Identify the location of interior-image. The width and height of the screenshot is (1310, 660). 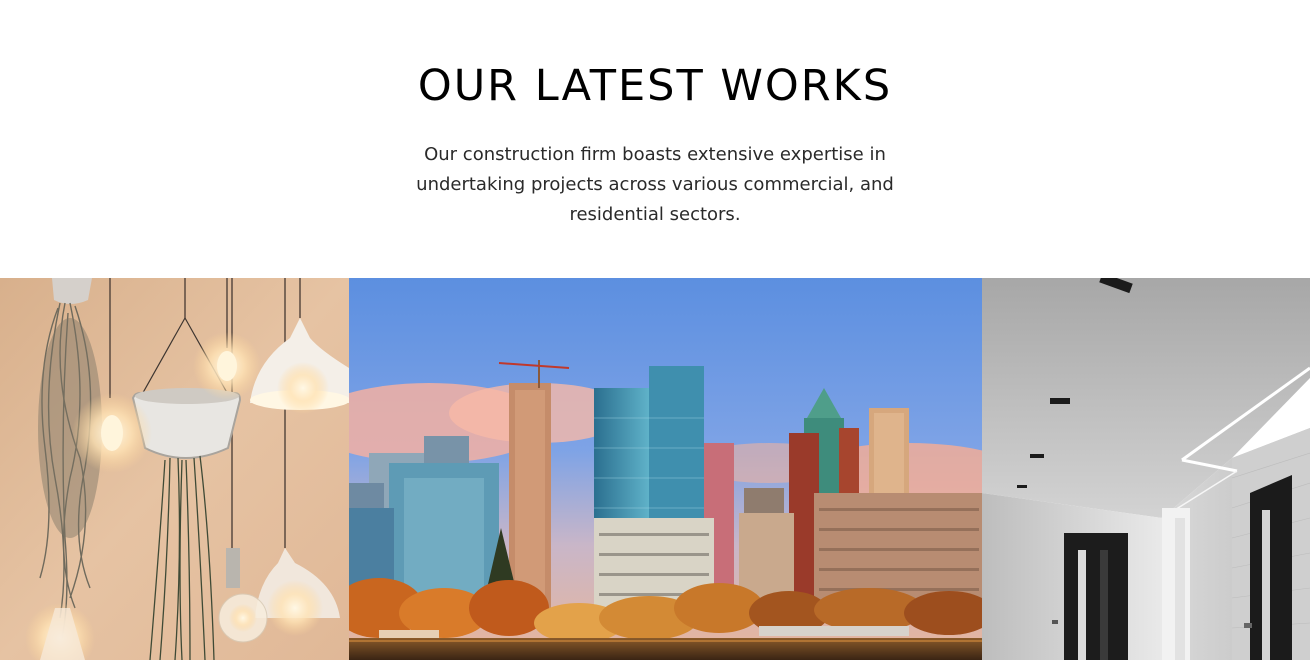
(1146, 469).